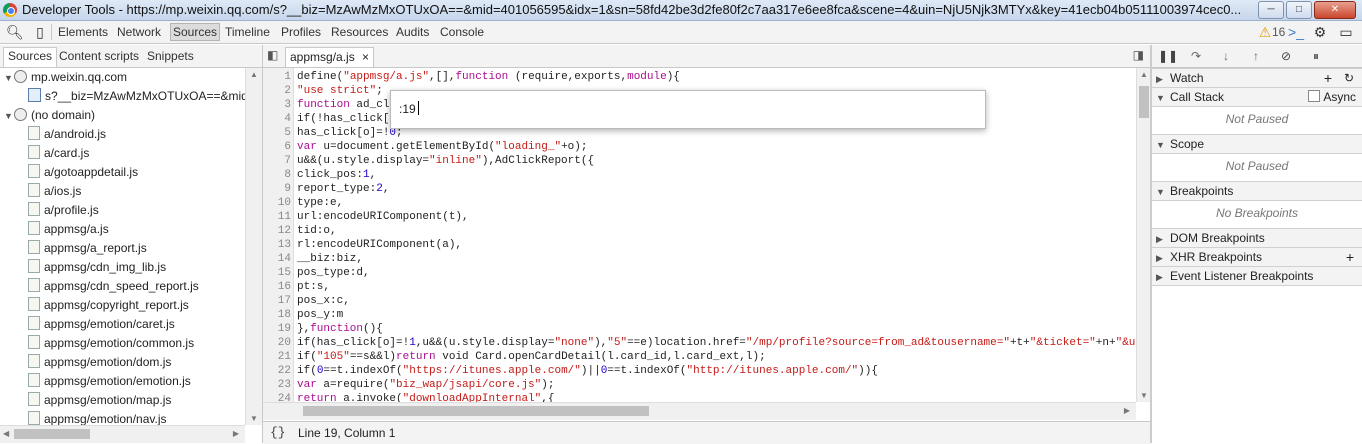 Image resolution: width=1362 pixels, height=444 pixels. I want to click on maximize-button: □, so click(1299, 10).